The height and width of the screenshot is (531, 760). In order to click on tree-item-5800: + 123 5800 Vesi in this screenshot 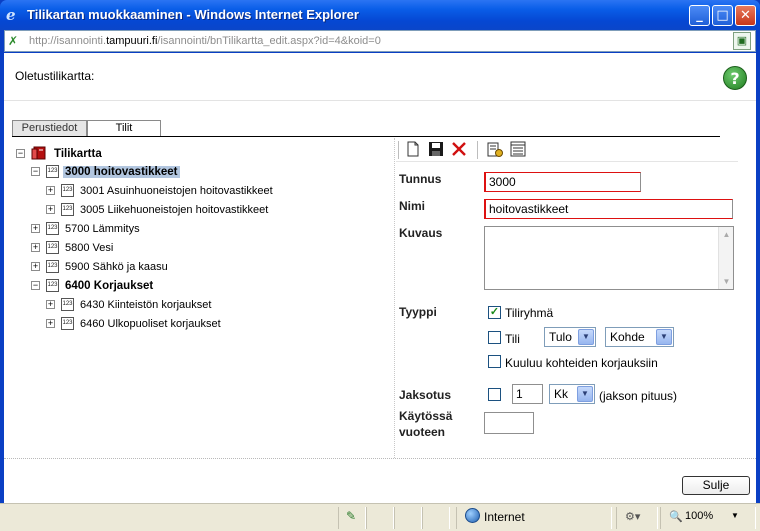, I will do `click(156, 248)`.